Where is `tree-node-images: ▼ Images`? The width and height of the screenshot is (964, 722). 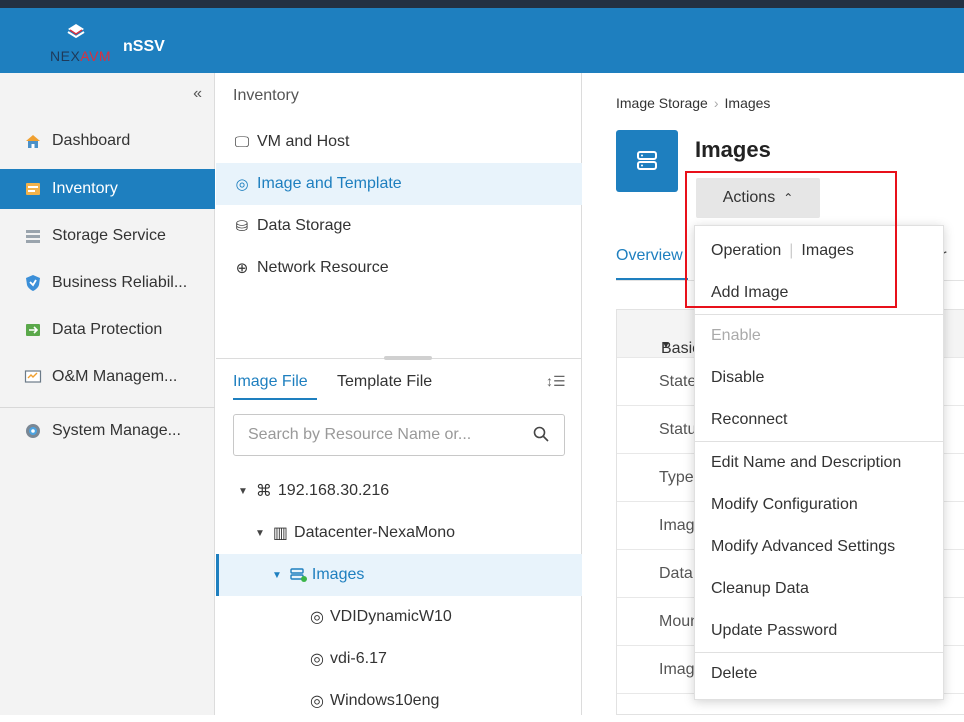
tree-node-images: ▼ Images is located at coordinates (399, 575).